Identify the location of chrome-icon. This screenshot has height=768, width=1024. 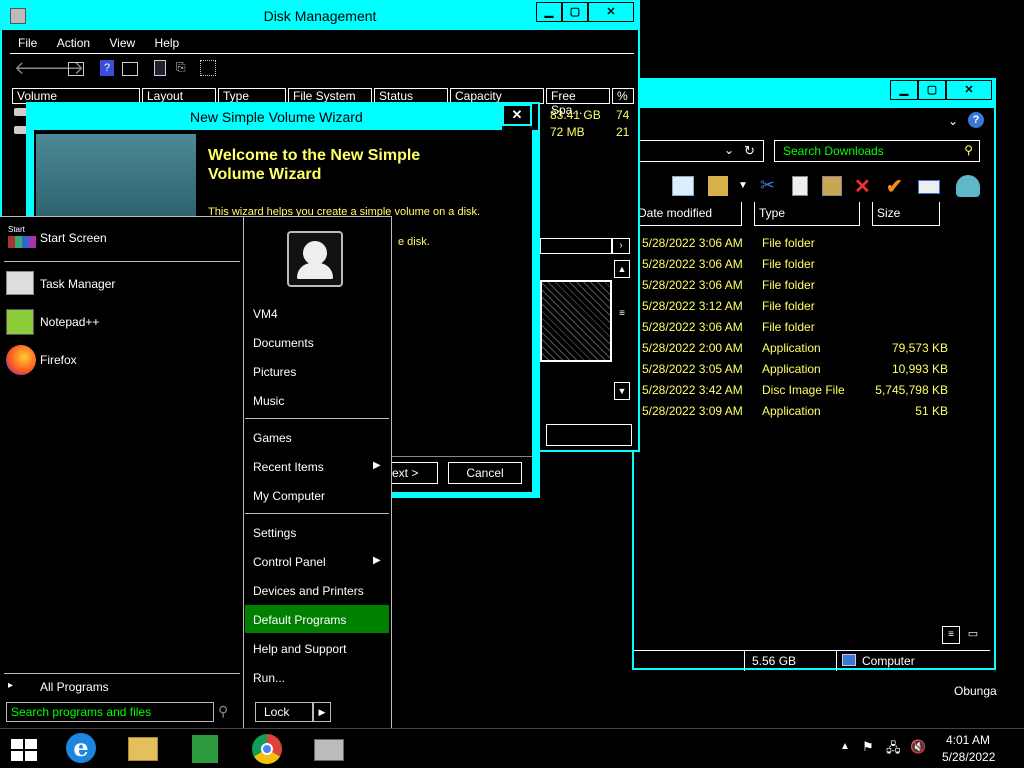
(267, 749).